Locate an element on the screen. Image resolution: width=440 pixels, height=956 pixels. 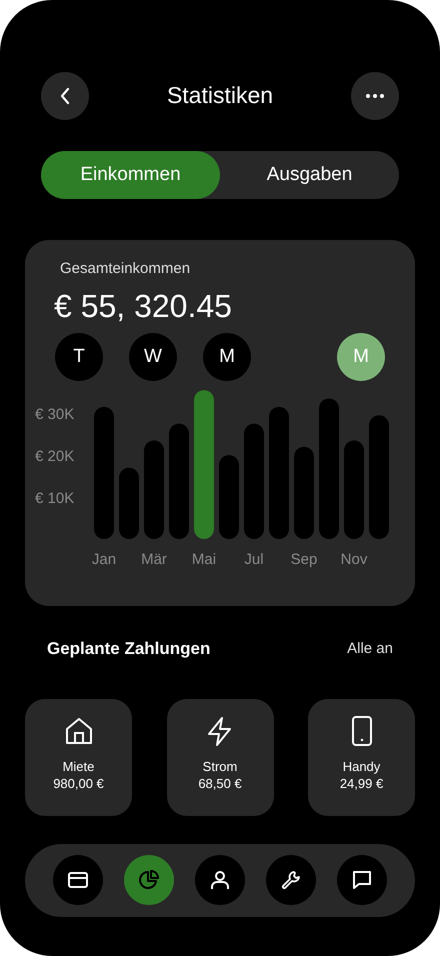
payment-amount: 68,50 € is located at coordinates (220, 784).